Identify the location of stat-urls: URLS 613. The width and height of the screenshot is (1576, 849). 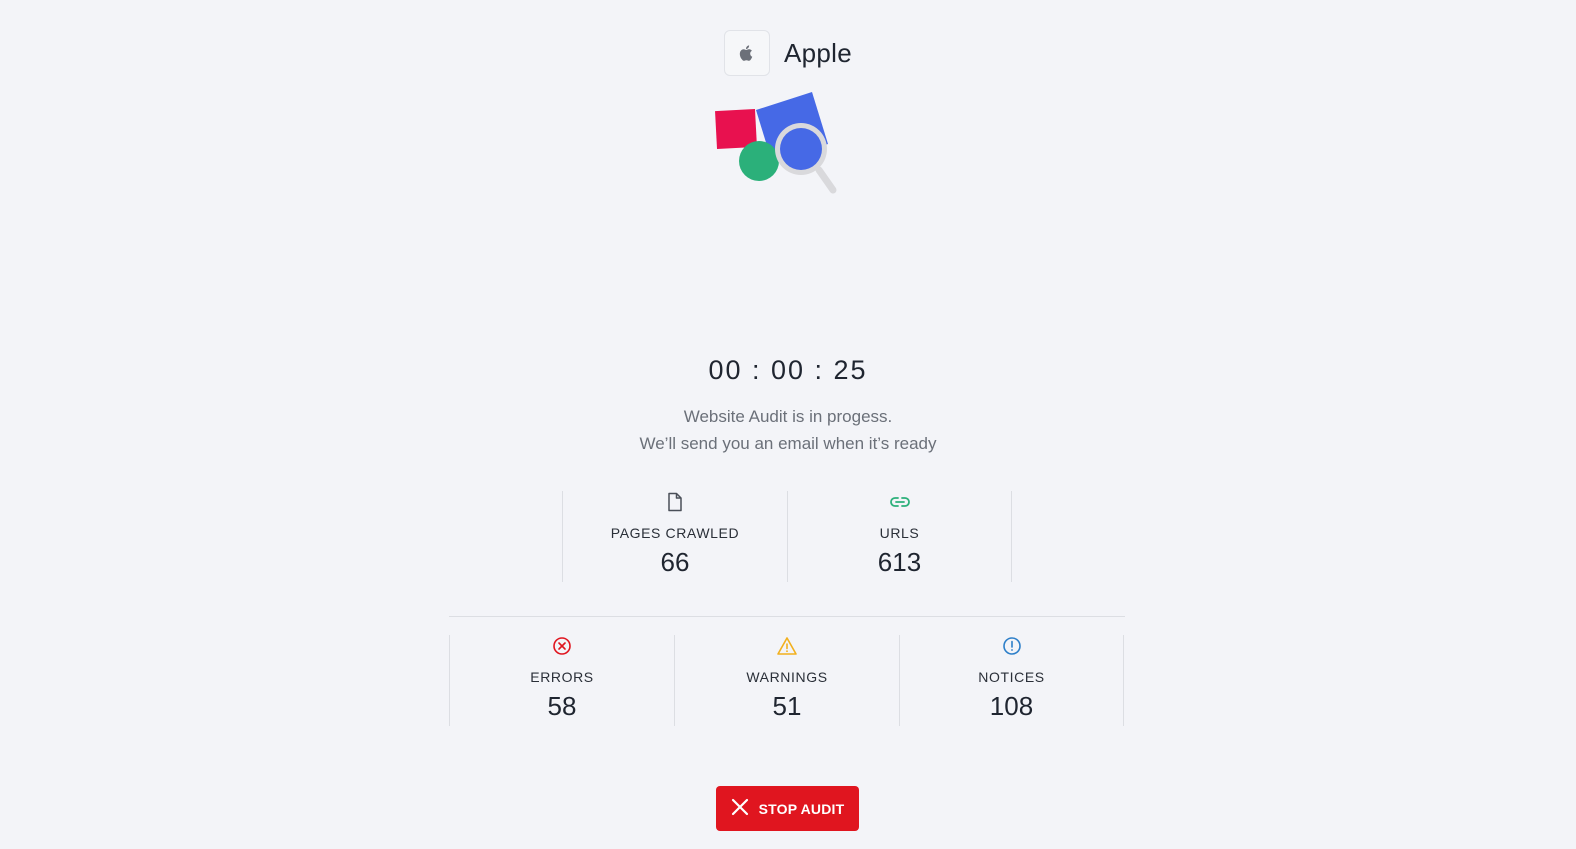
(899, 536).